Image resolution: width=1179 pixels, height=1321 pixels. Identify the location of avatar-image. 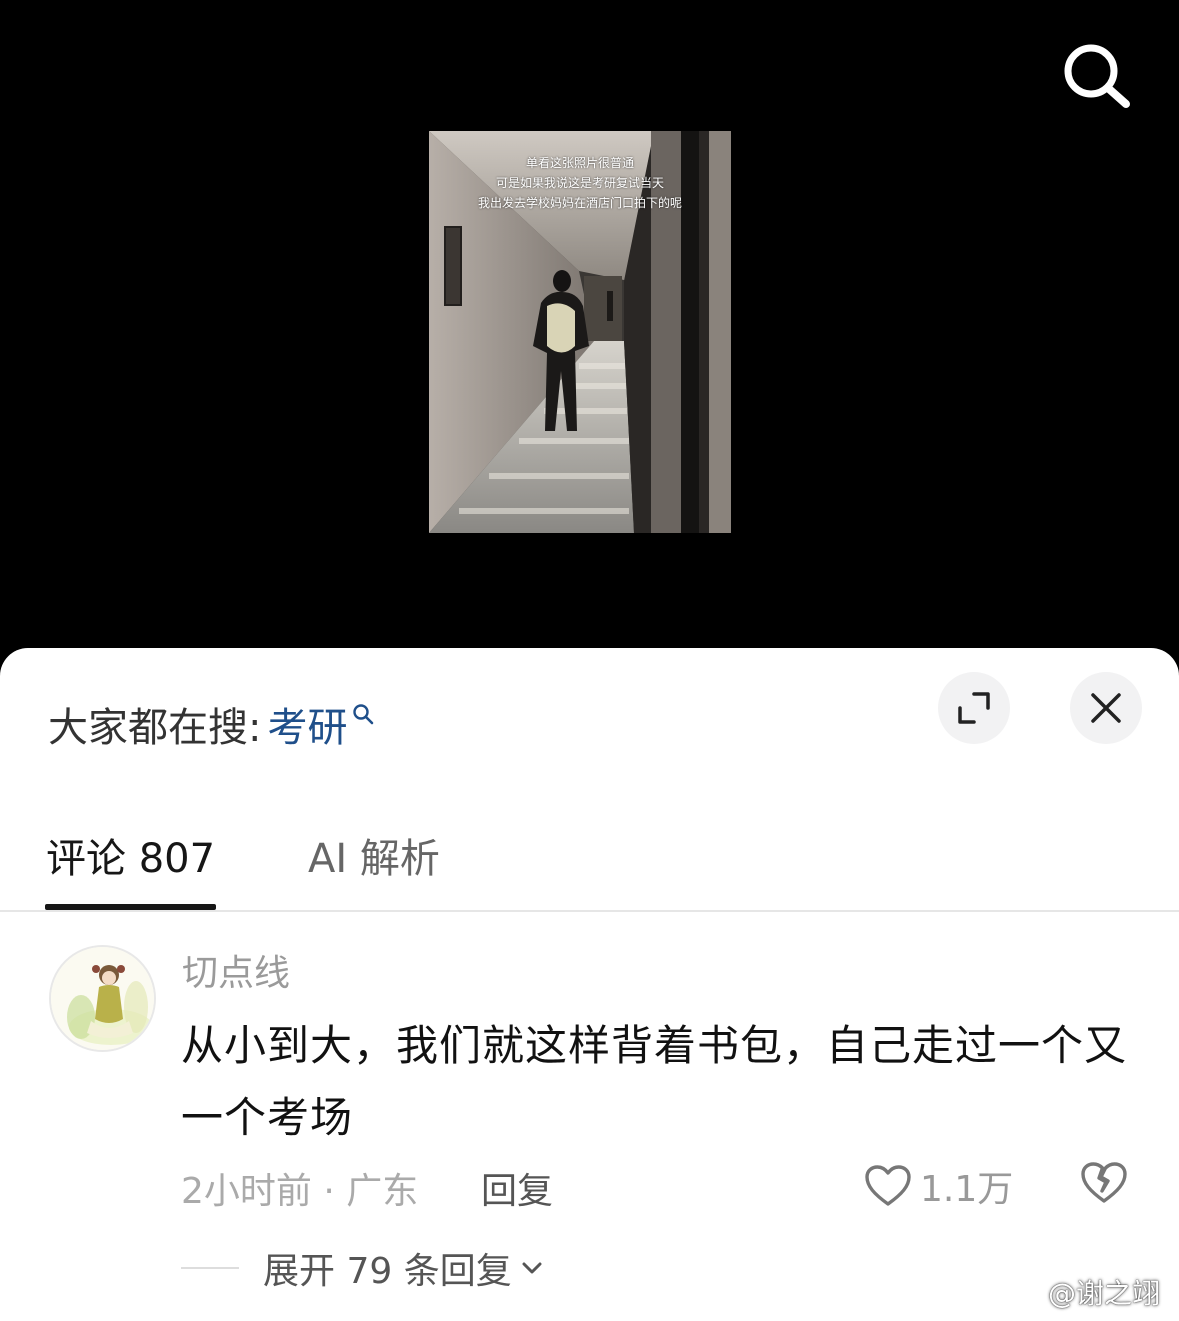
(102, 998).